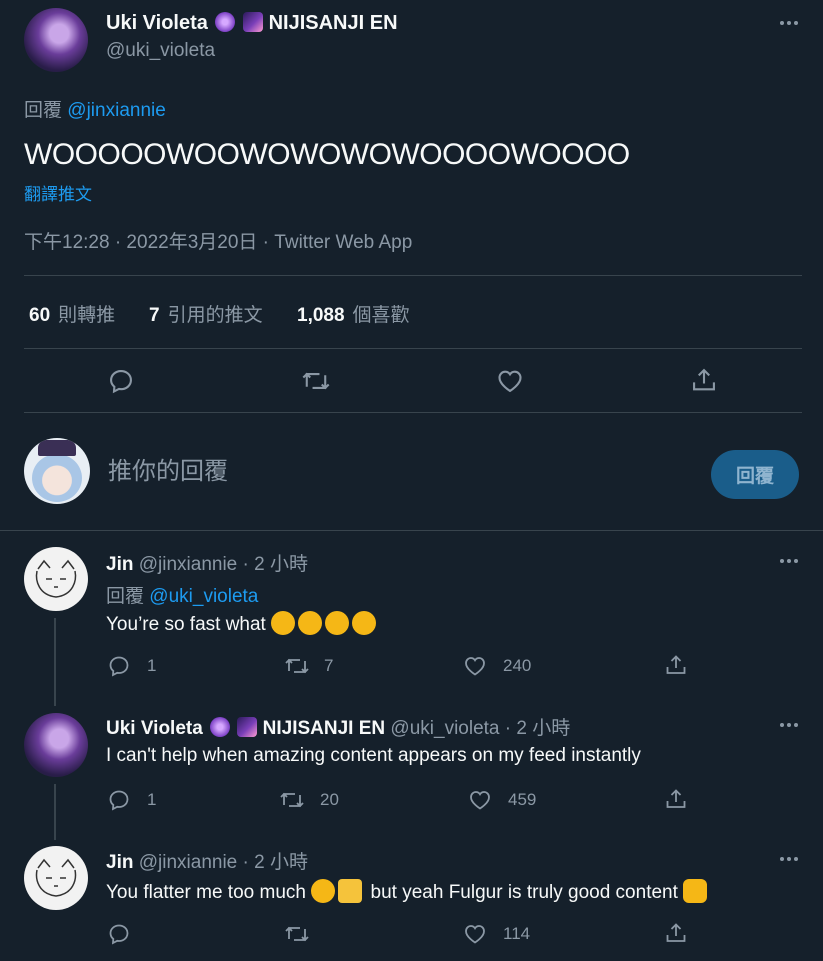 Image resolution: width=823 pixels, height=961 pixels. What do you see at coordinates (522, 799) in the screenshot?
I see `like-count: 459` at bounding box center [522, 799].